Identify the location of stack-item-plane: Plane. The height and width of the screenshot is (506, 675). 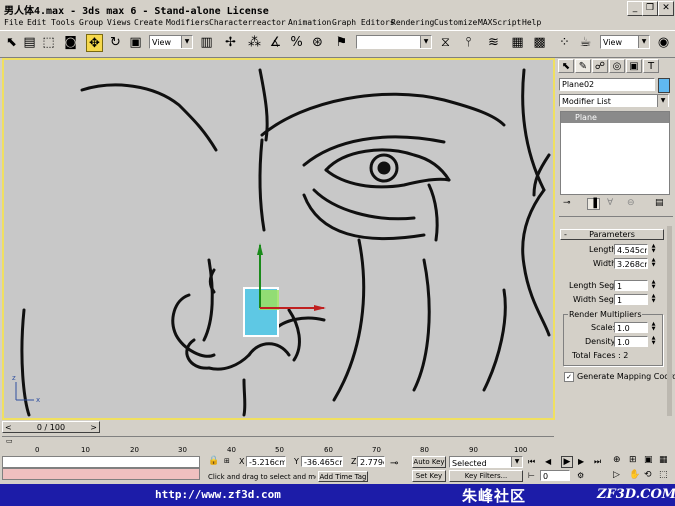
(615, 117).